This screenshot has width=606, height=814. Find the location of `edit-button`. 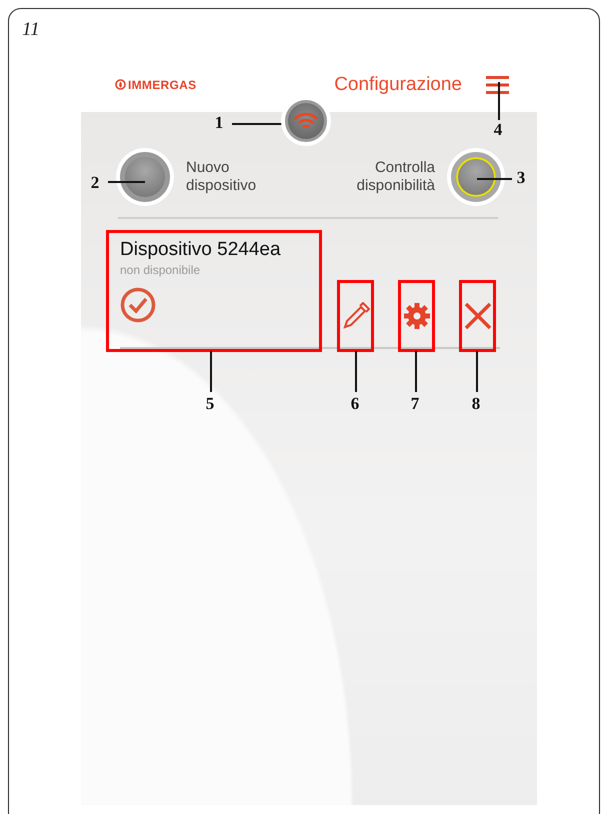

edit-button is located at coordinates (355, 316).